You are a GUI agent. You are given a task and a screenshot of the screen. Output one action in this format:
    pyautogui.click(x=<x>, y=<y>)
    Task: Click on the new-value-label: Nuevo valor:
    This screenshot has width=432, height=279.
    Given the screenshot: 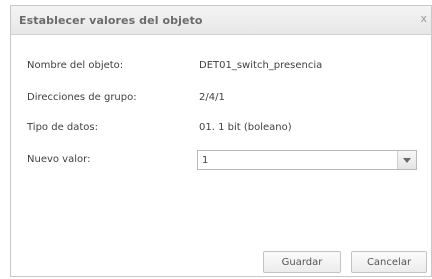 What is the action you would take?
    pyautogui.click(x=59, y=159)
    